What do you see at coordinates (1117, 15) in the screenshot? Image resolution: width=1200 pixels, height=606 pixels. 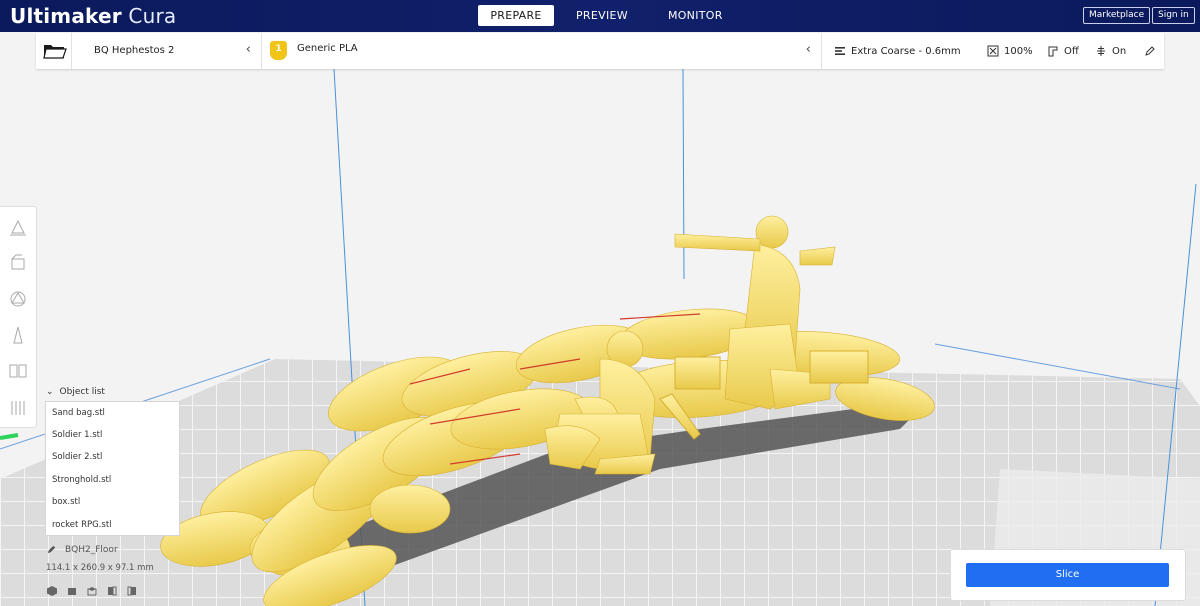 I see `marketplace-button: Marketplace` at bounding box center [1117, 15].